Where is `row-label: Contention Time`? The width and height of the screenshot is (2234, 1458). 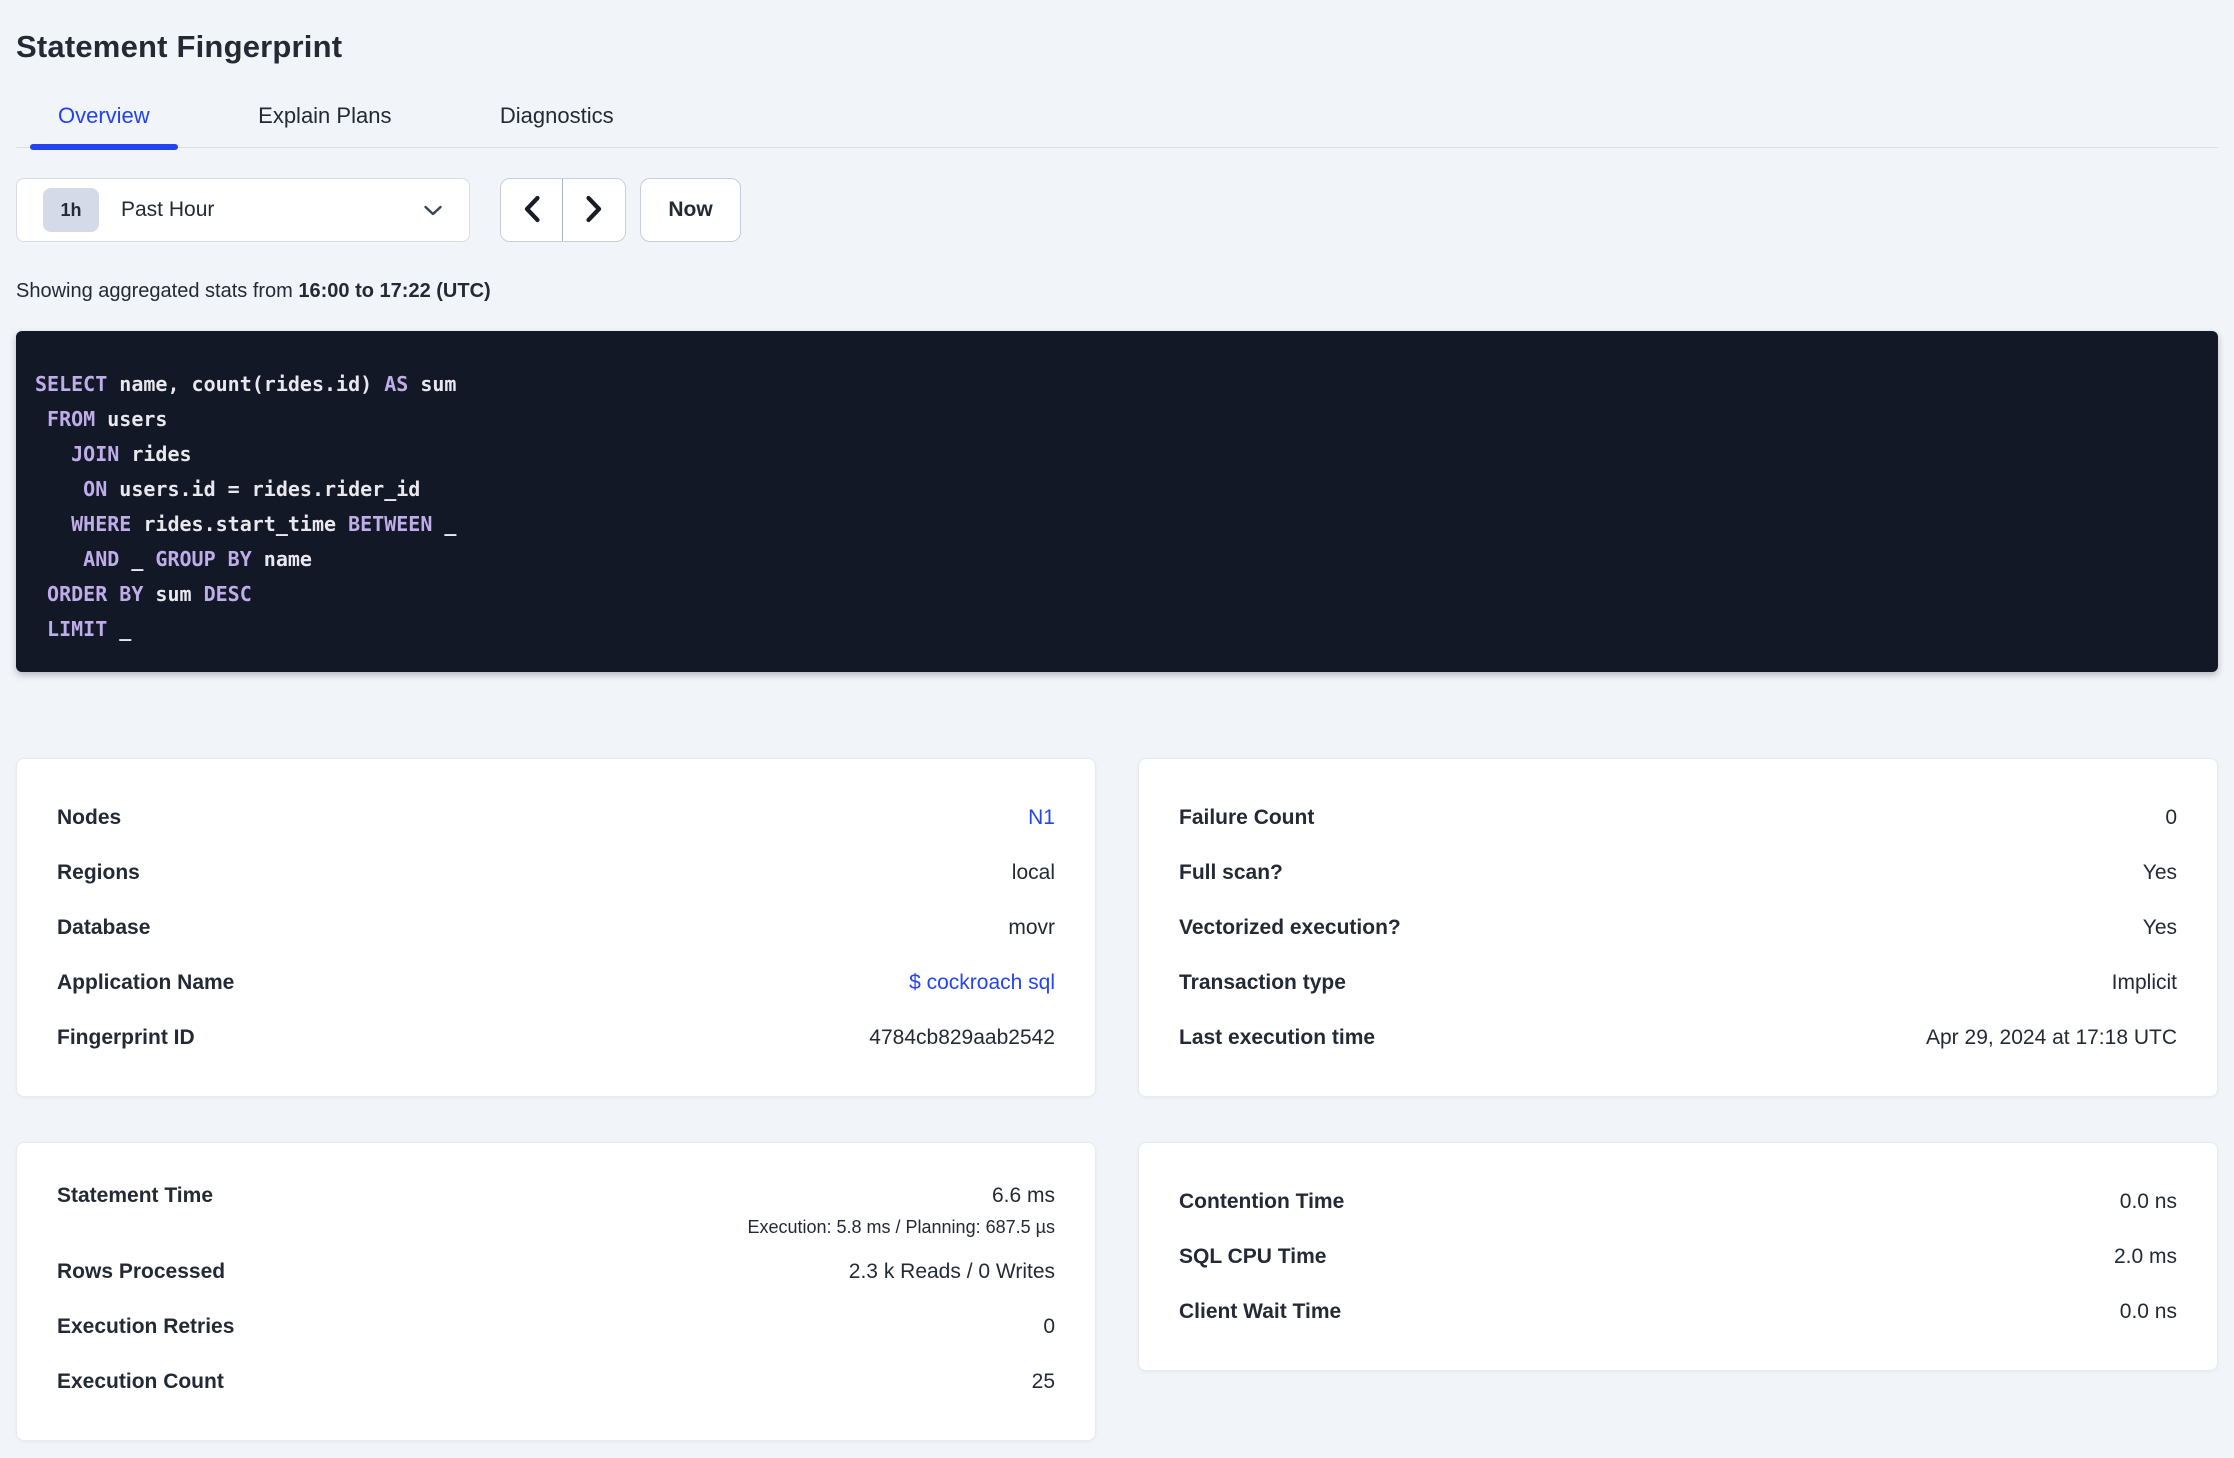 row-label: Contention Time is located at coordinates (1262, 1201).